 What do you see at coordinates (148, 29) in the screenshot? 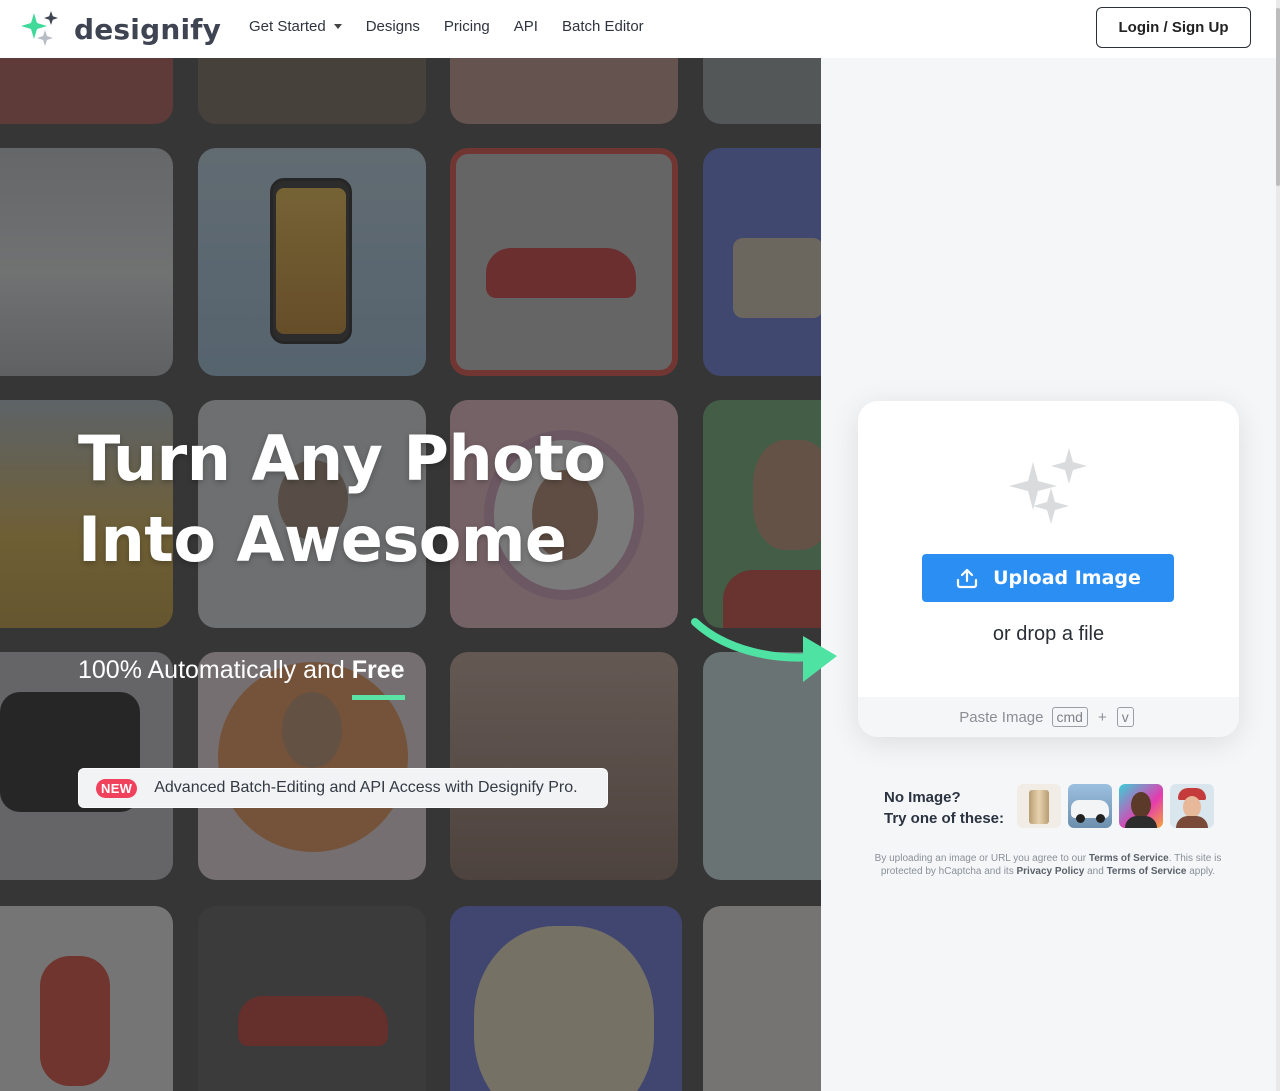
I see `logo-text: designify` at bounding box center [148, 29].